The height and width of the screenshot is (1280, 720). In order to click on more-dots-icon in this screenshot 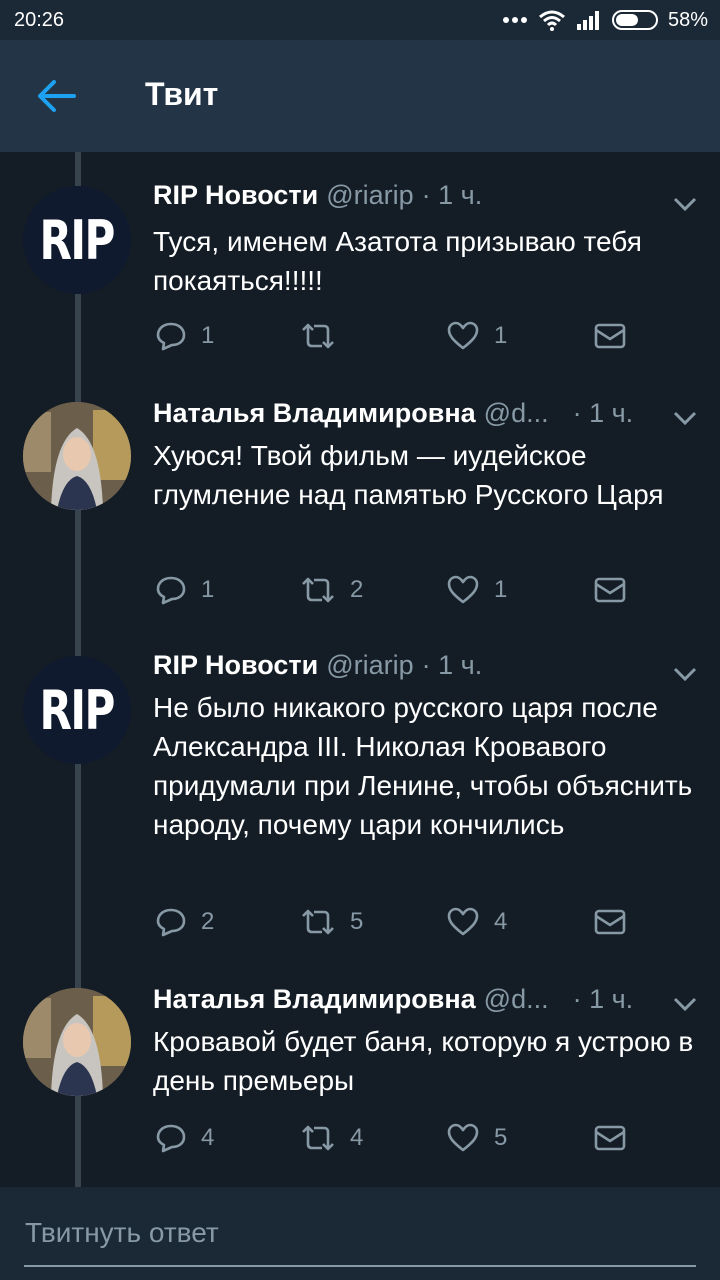, I will do `click(514, 20)`.